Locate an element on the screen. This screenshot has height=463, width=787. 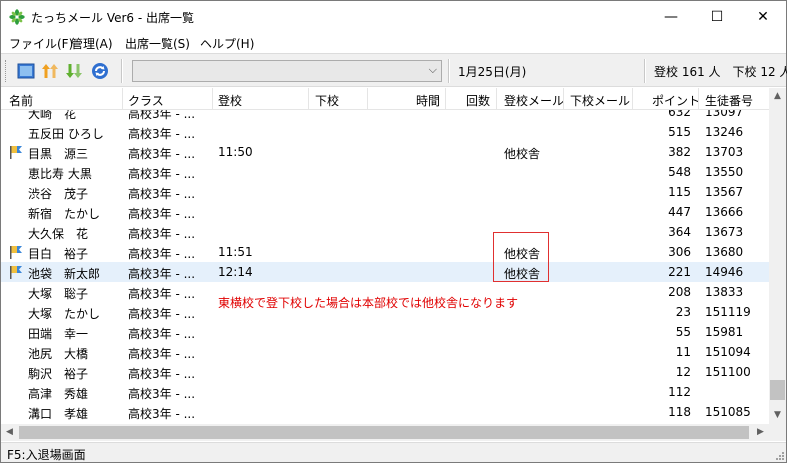
scroll-down-icon: ▼ is located at coordinates (777, 415).